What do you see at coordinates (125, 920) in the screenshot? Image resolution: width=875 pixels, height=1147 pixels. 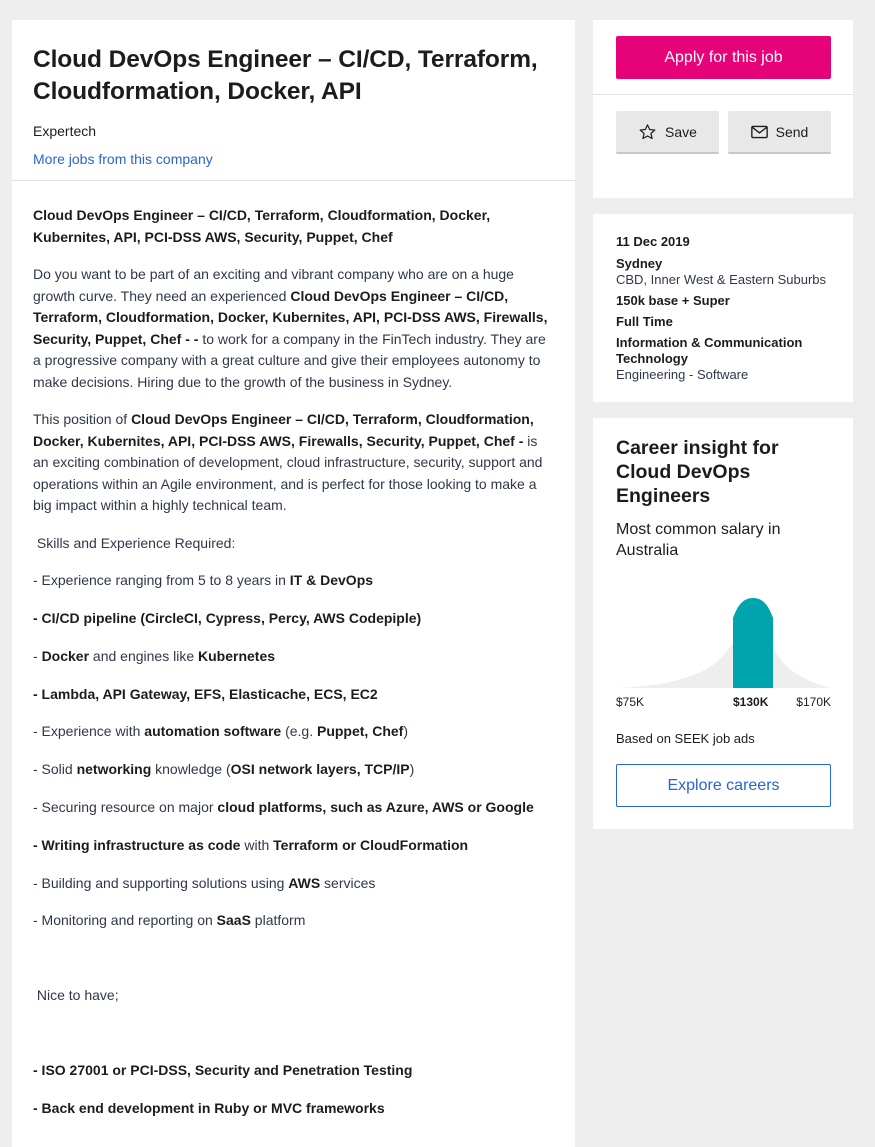 I see `text: - Monitoring and reporting on` at bounding box center [125, 920].